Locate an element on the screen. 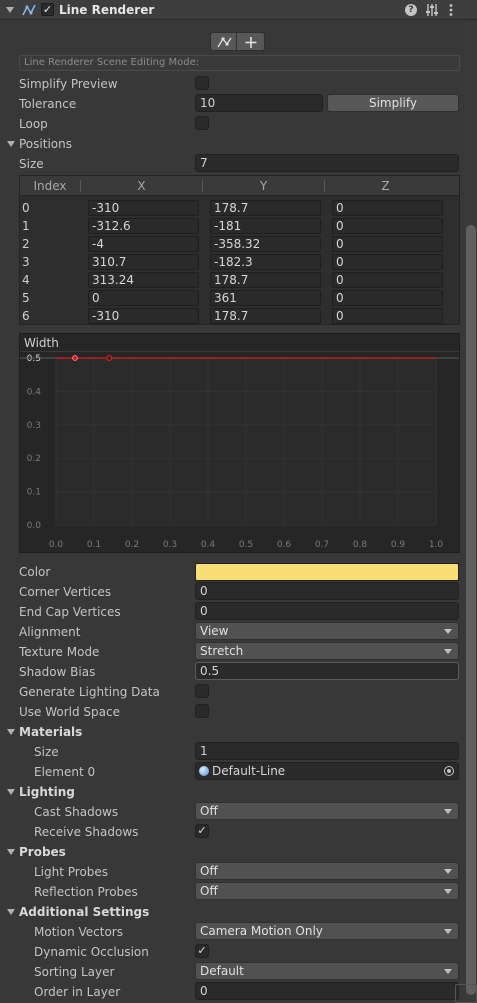 Image resolution: width=477 pixels, height=1003 pixels. materials-foldout: Materials is located at coordinates (50, 732).